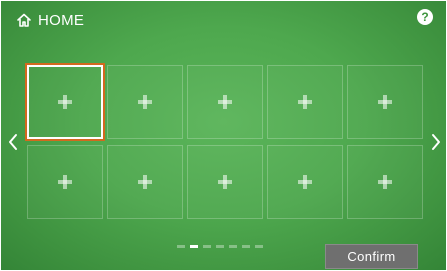 This screenshot has height=271, width=447. I want to click on page-title: HOME, so click(61, 20).